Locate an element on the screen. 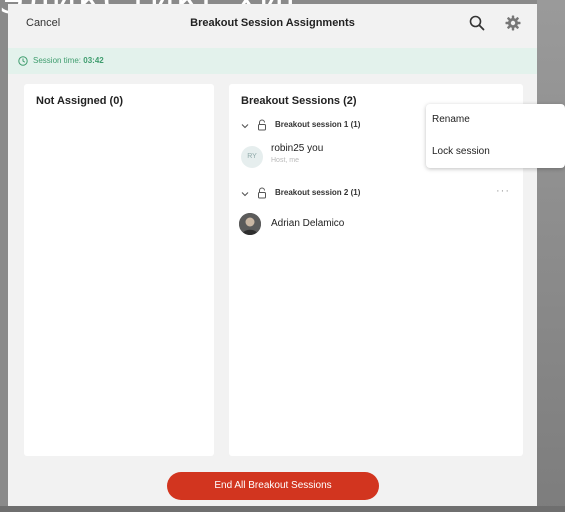 The image size is (565, 512). background-bottom-edge is located at coordinates (282, 509).